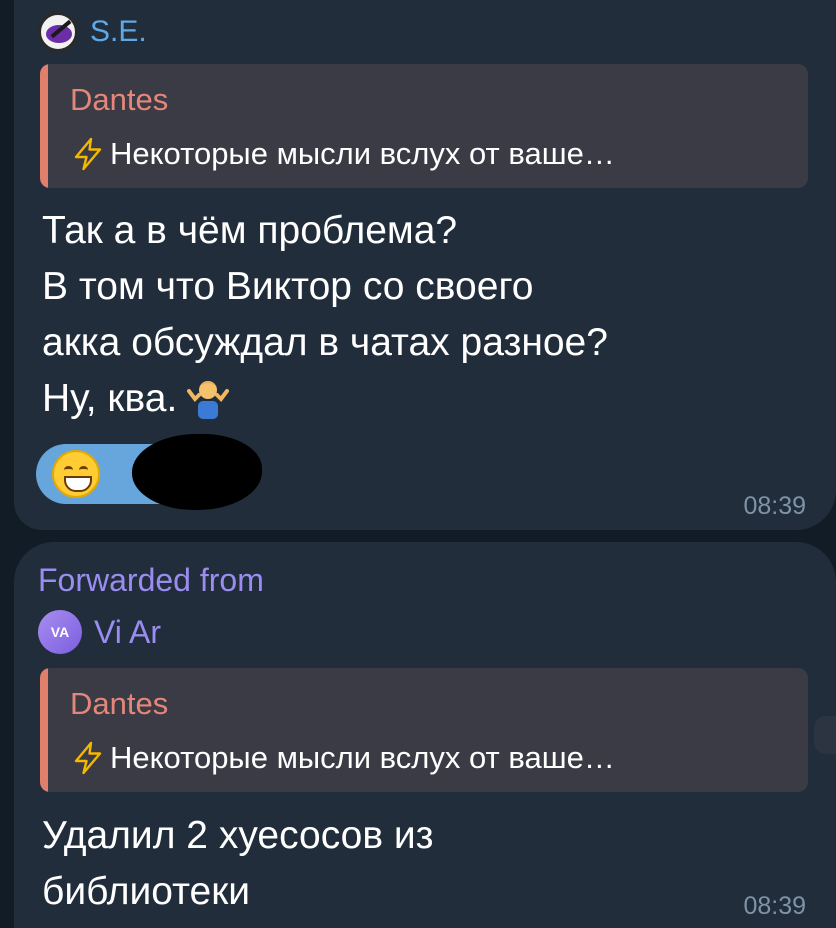 The width and height of the screenshot is (836, 928). What do you see at coordinates (110, 398) in the screenshot?
I see `message-line: Ну, ква.` at bounding box center [110, 398].